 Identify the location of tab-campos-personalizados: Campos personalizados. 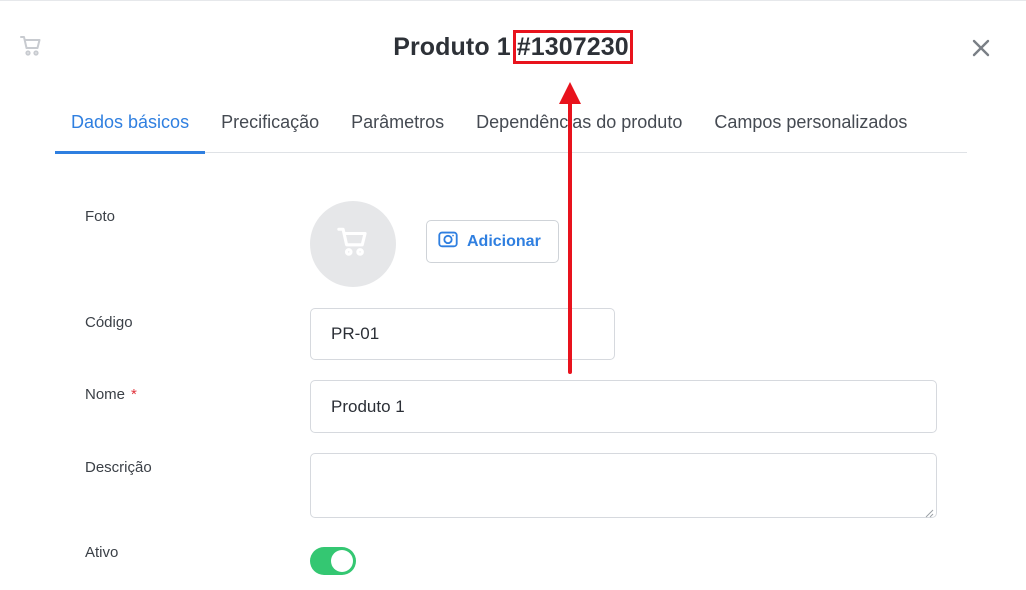
(810, 126).